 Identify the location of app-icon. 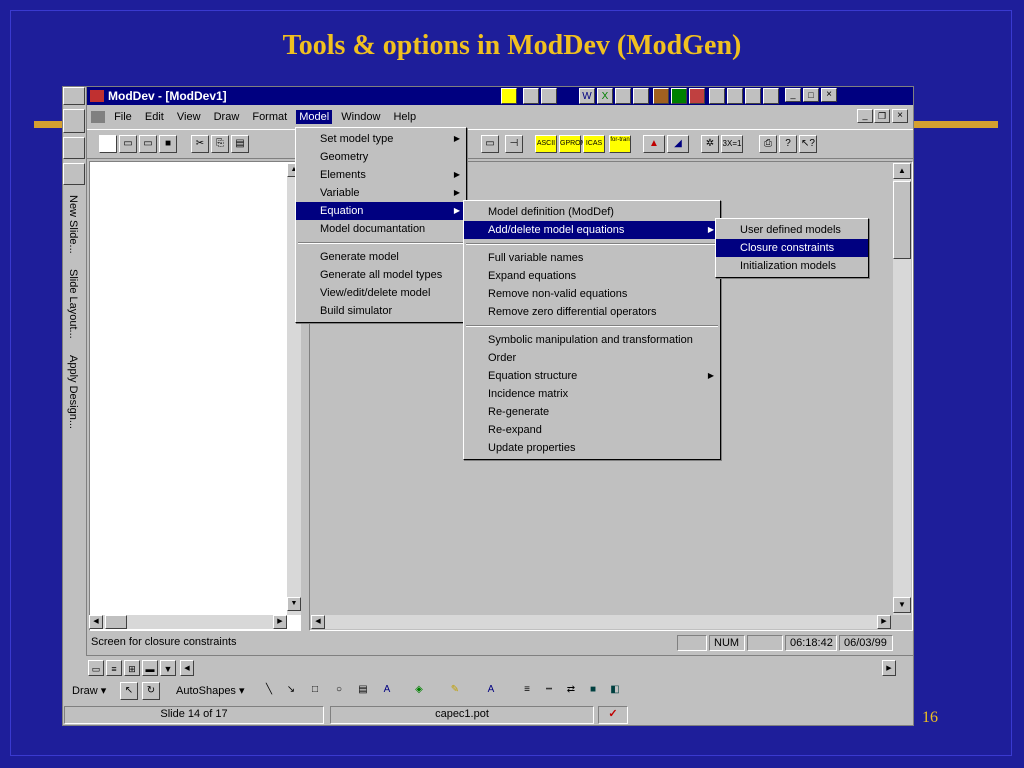
(97, 96).